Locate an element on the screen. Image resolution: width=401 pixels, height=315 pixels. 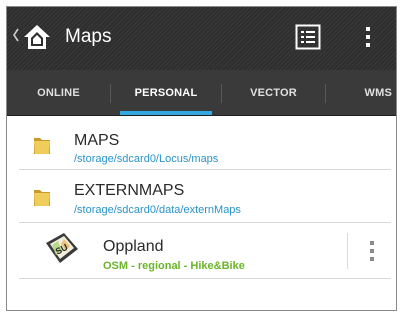
tab-vector: VECTOR is located at coordinates (273, 92).